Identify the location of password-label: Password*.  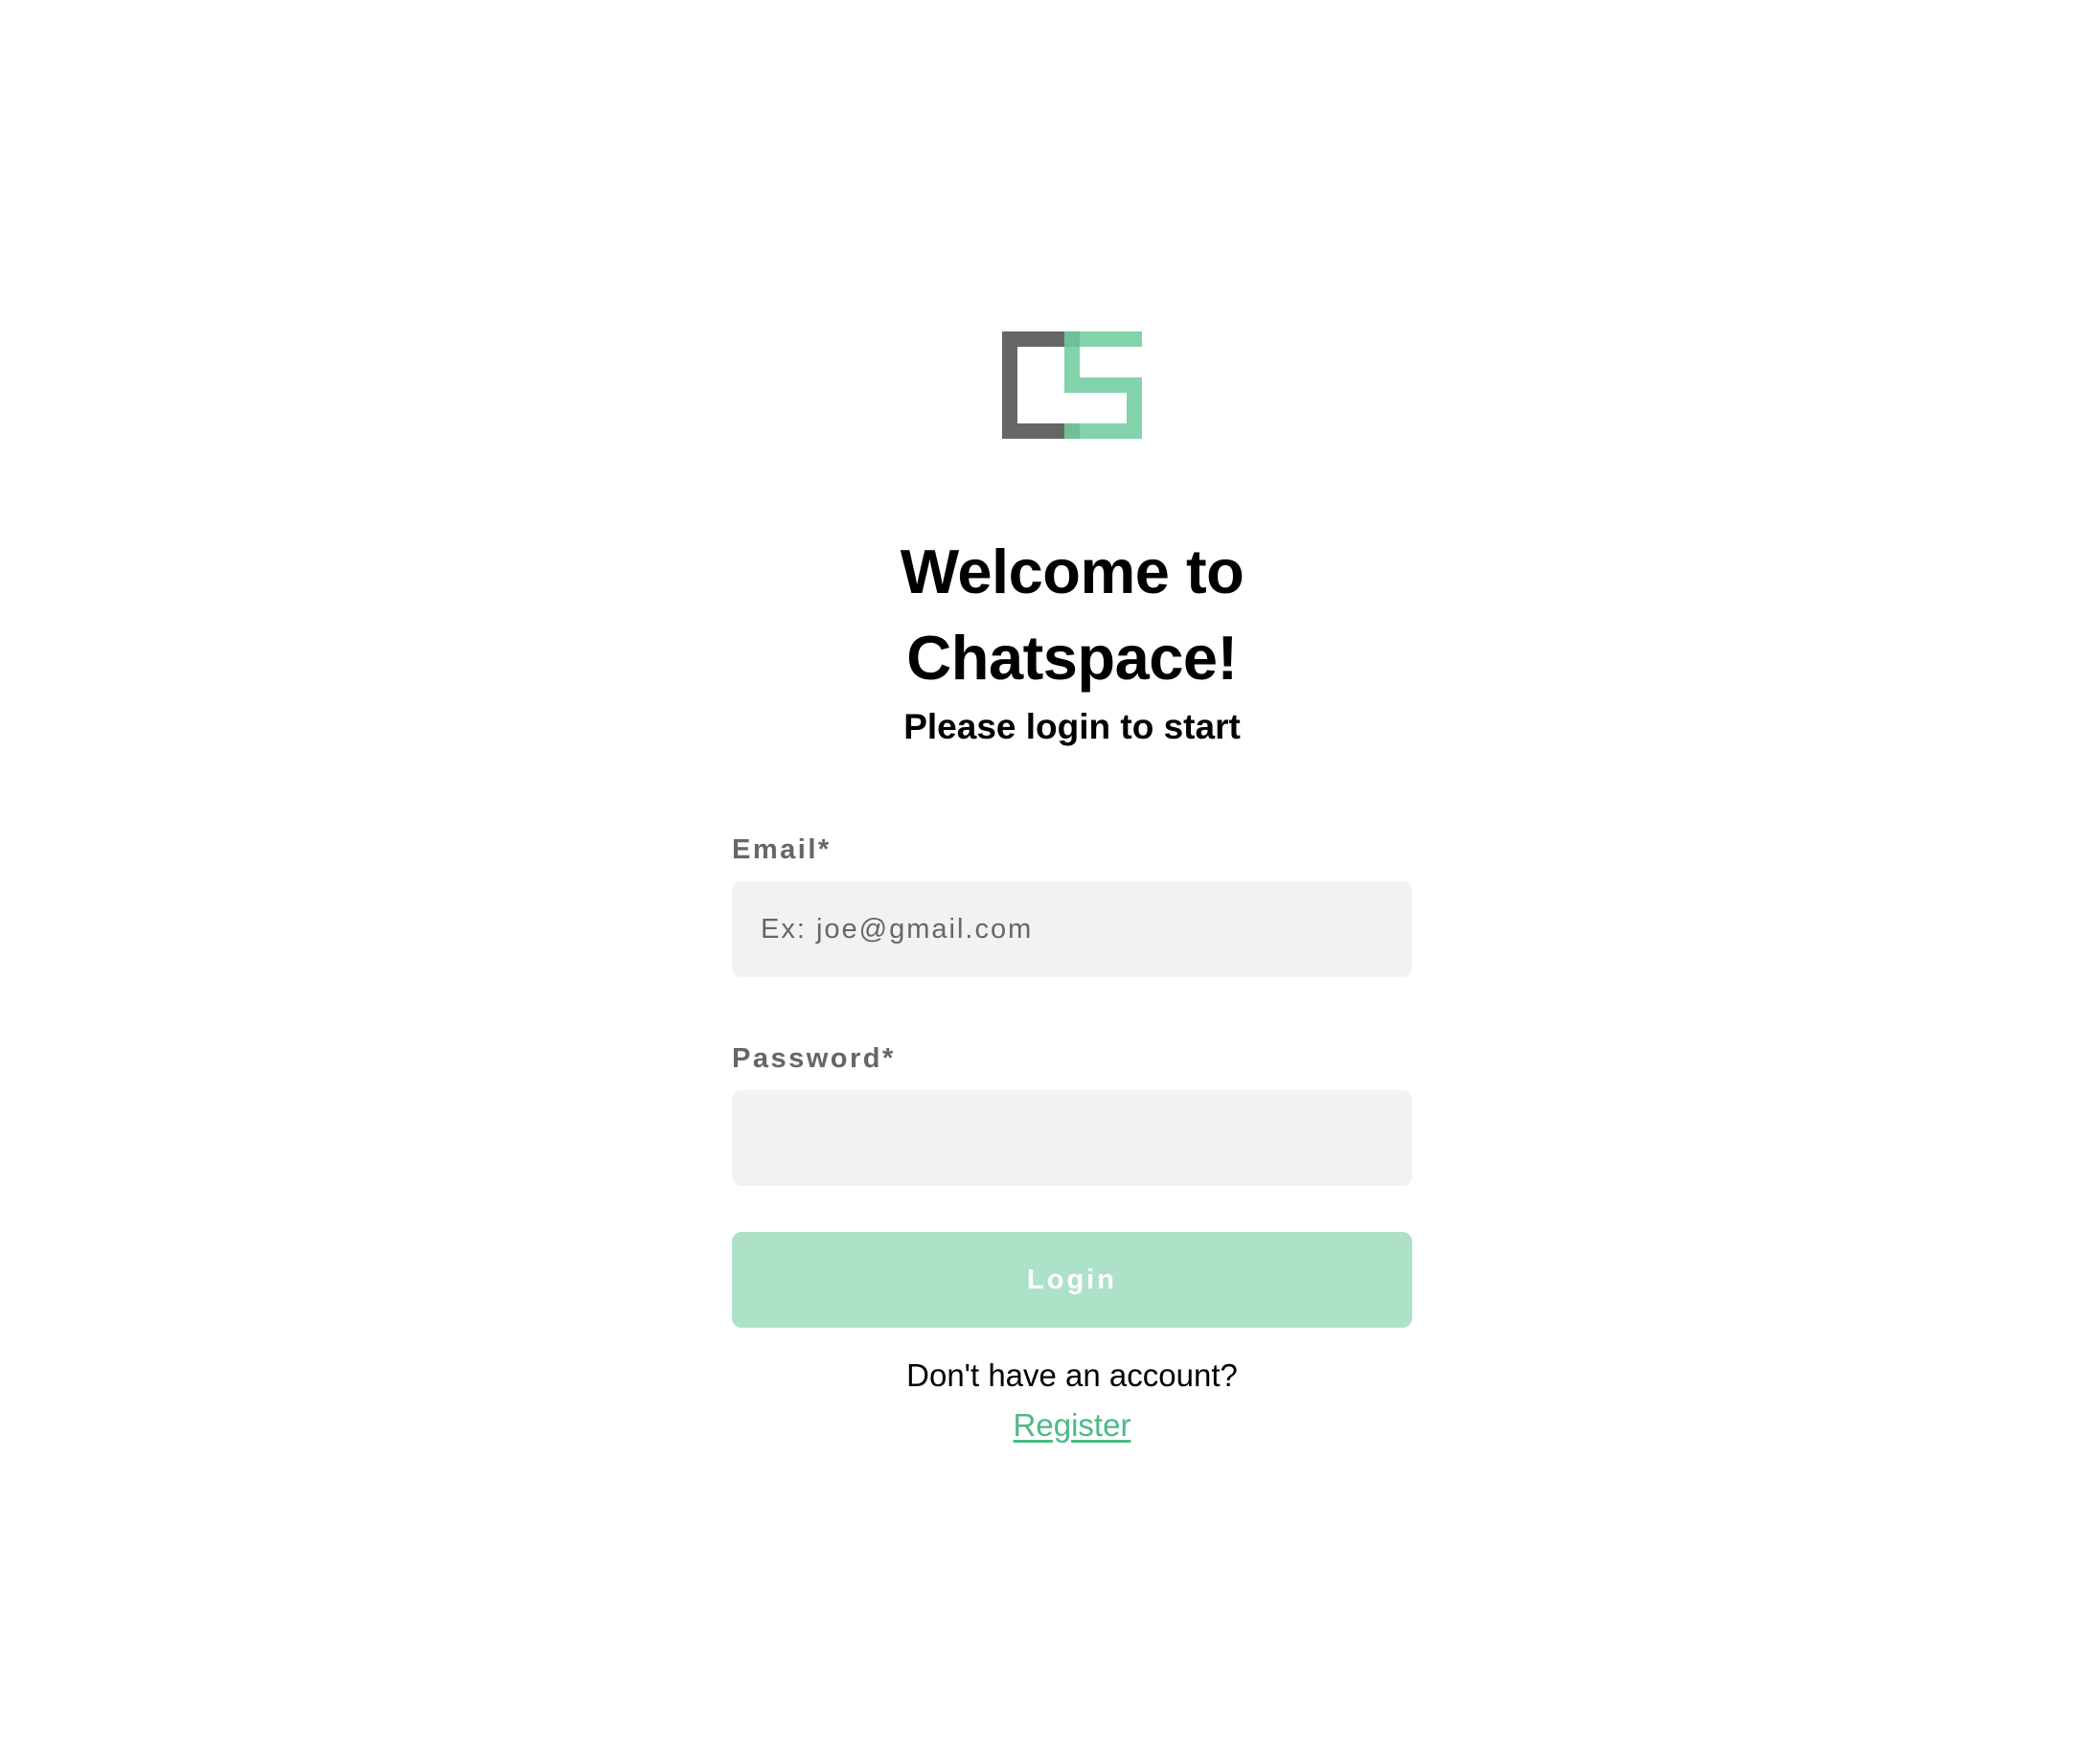
(814, 1058).